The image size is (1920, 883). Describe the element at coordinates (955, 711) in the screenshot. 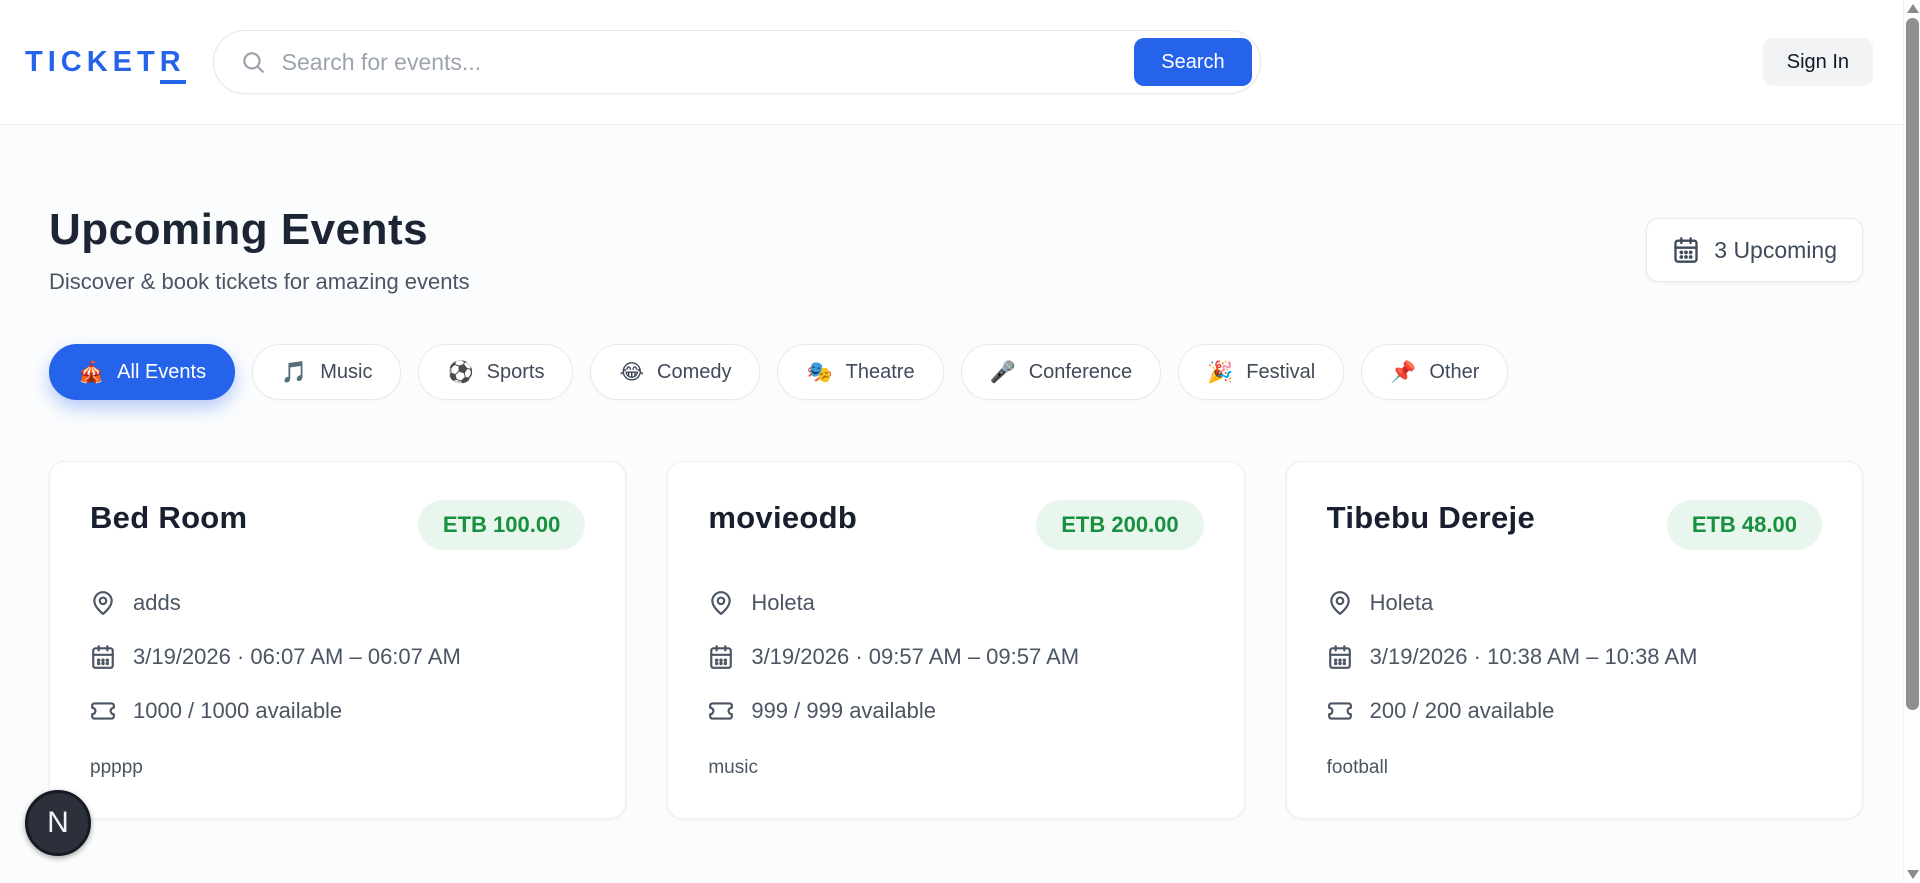

I see `event-availability-row: 999 / 999 available` at that location.